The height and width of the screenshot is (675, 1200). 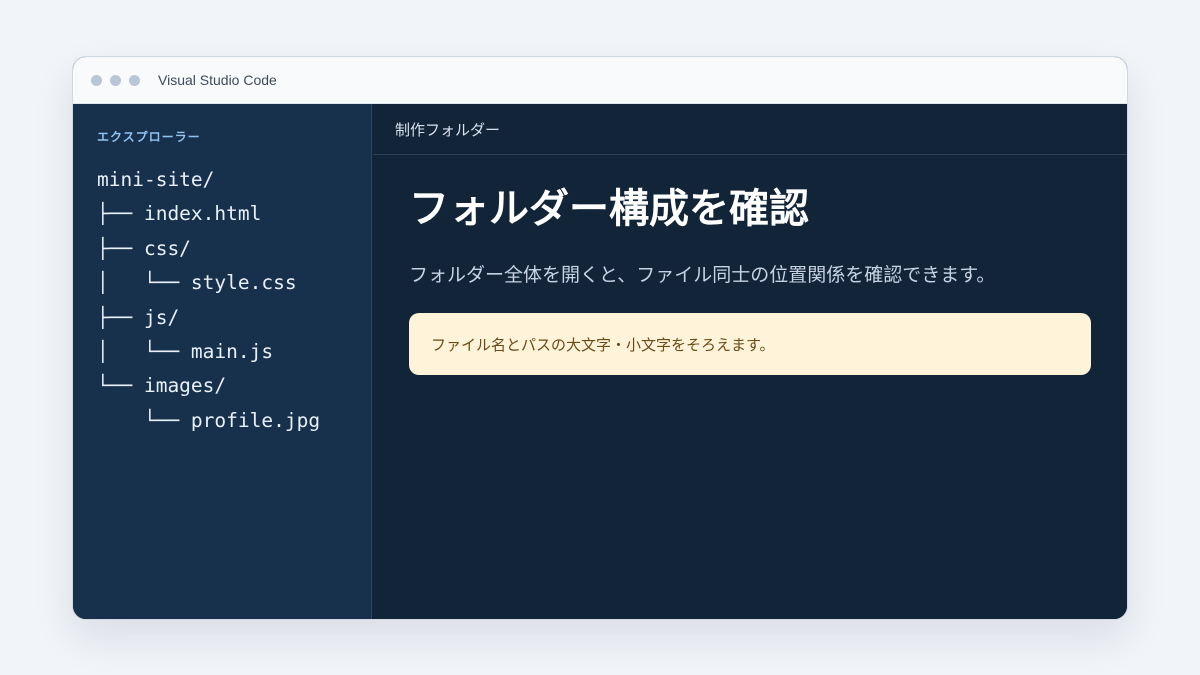 What do you see at coordinates (702, 275) in the screenshot?
I see `description-text: フォルダー全体を開くと、ファイル同士の位置関係を確認できます。` at bounding box center [702, 275].